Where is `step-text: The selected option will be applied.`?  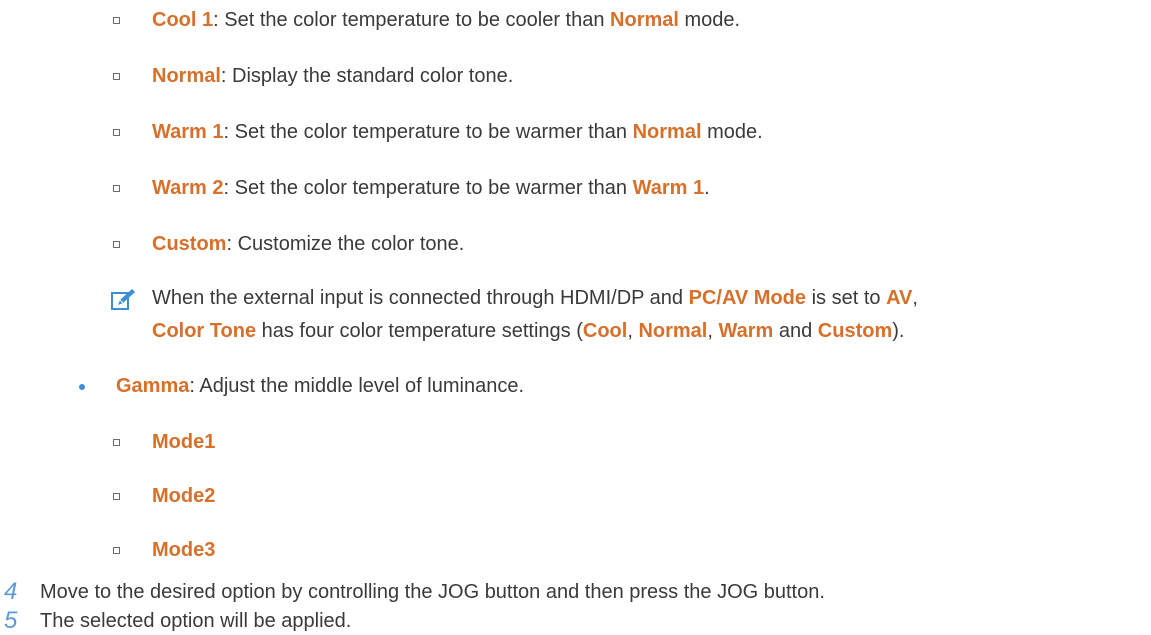
step-text: The selected option will be applied. is located at coordinates (196, 621).